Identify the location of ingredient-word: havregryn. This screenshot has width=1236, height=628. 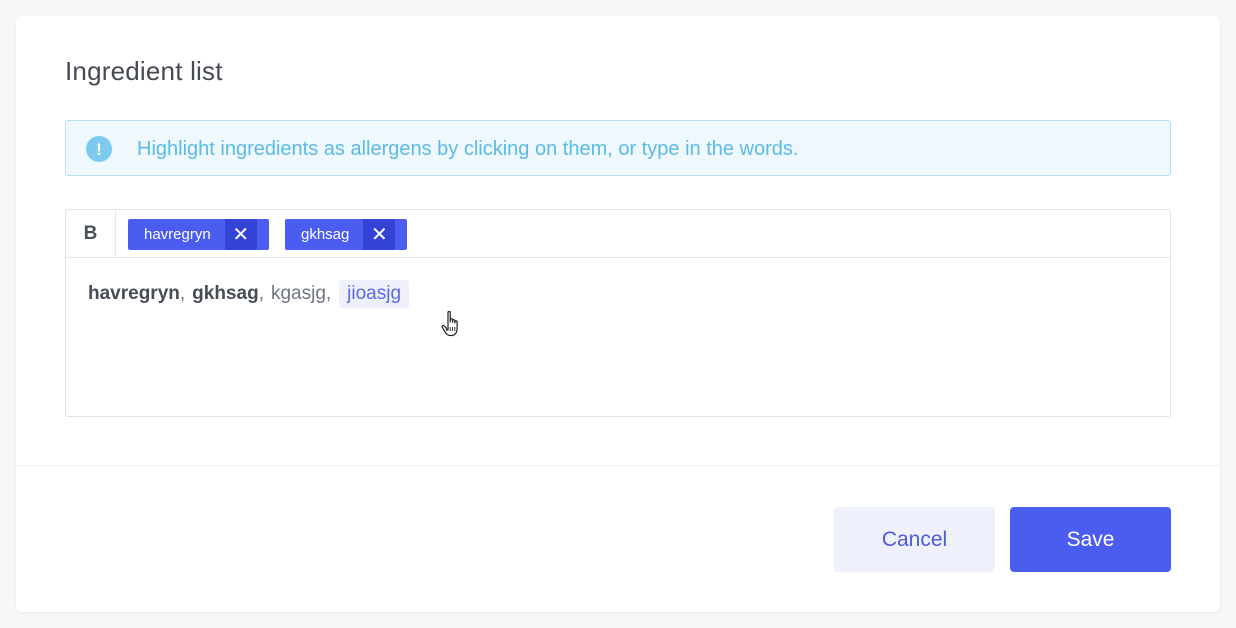
(134, 294).